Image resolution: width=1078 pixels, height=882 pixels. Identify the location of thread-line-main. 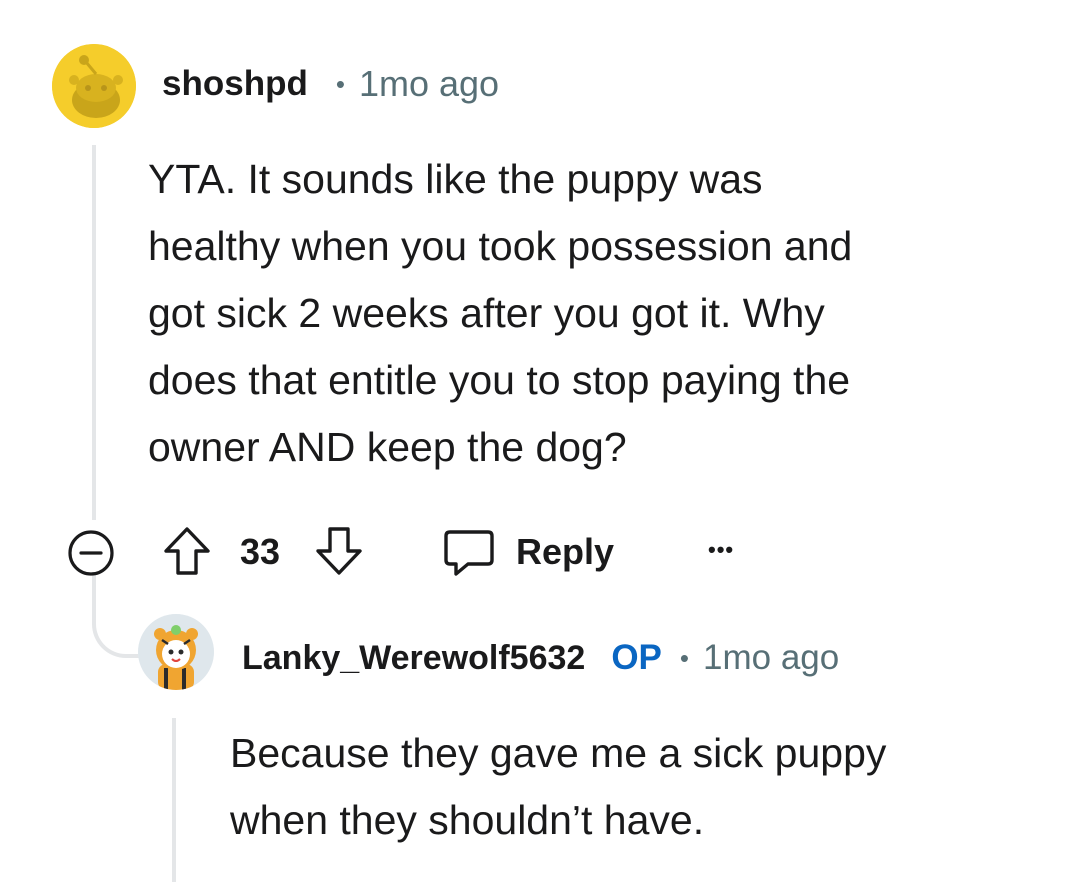
(94, 332).